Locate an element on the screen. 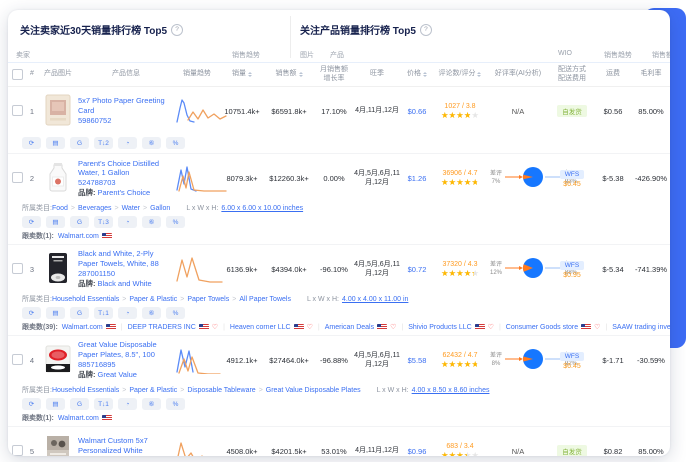 Image resolution: width=686 pixels, height=462 pixels. seller-link: American Deals is located at coordinates (349, 327).